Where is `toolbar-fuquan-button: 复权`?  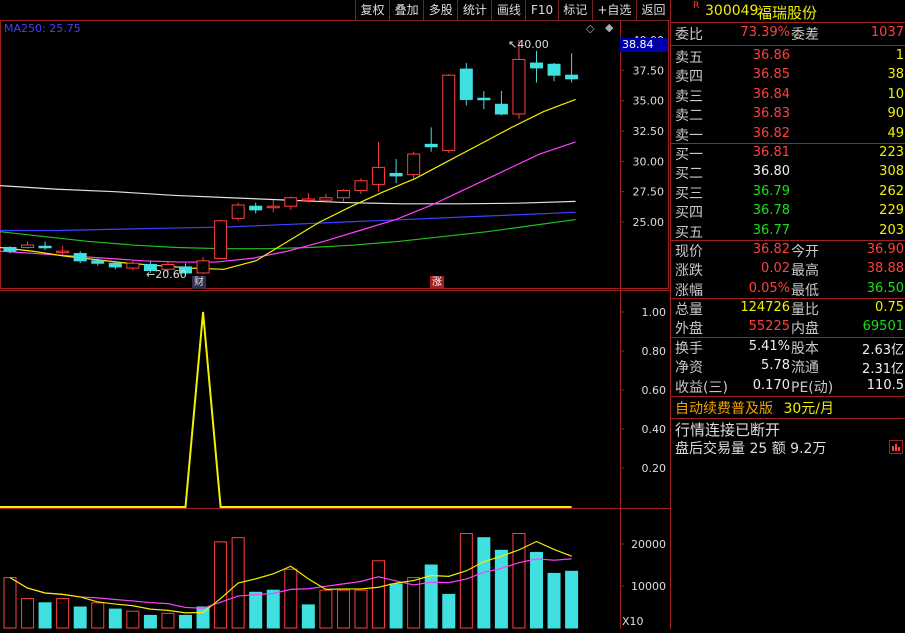
toolbar-fuquan-button: 复权 is located at coordinates (372, 10).